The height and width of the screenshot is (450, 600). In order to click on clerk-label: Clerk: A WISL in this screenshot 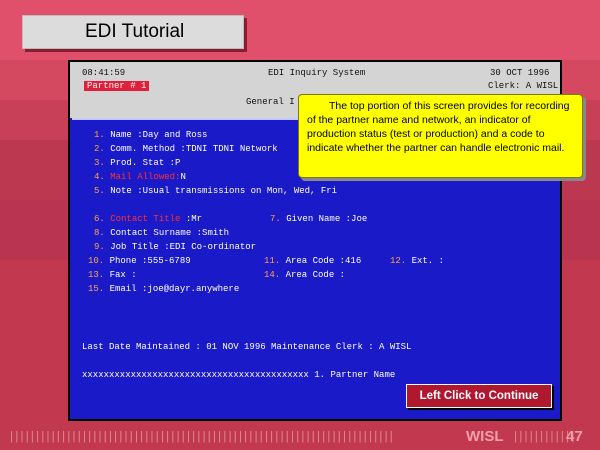, I will do `click(523, 86)`.